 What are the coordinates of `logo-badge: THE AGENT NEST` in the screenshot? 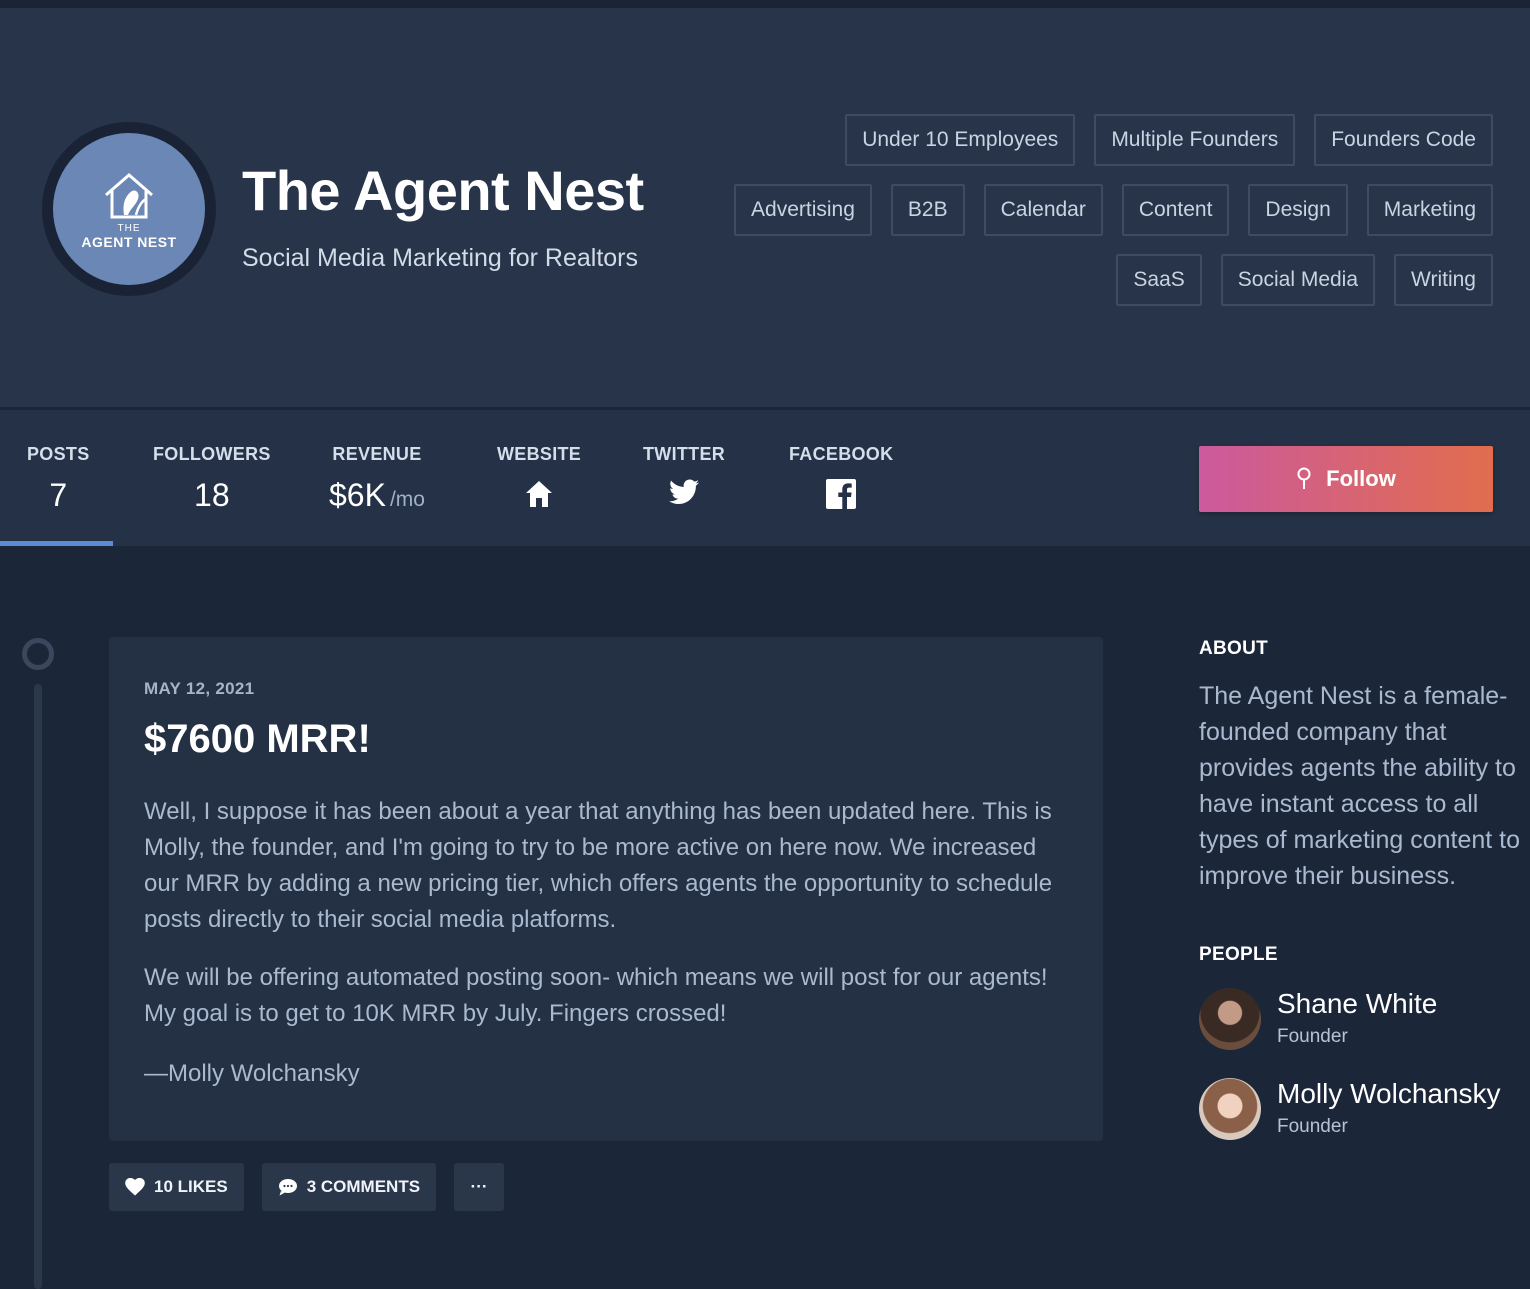 It's located at (129, 209).